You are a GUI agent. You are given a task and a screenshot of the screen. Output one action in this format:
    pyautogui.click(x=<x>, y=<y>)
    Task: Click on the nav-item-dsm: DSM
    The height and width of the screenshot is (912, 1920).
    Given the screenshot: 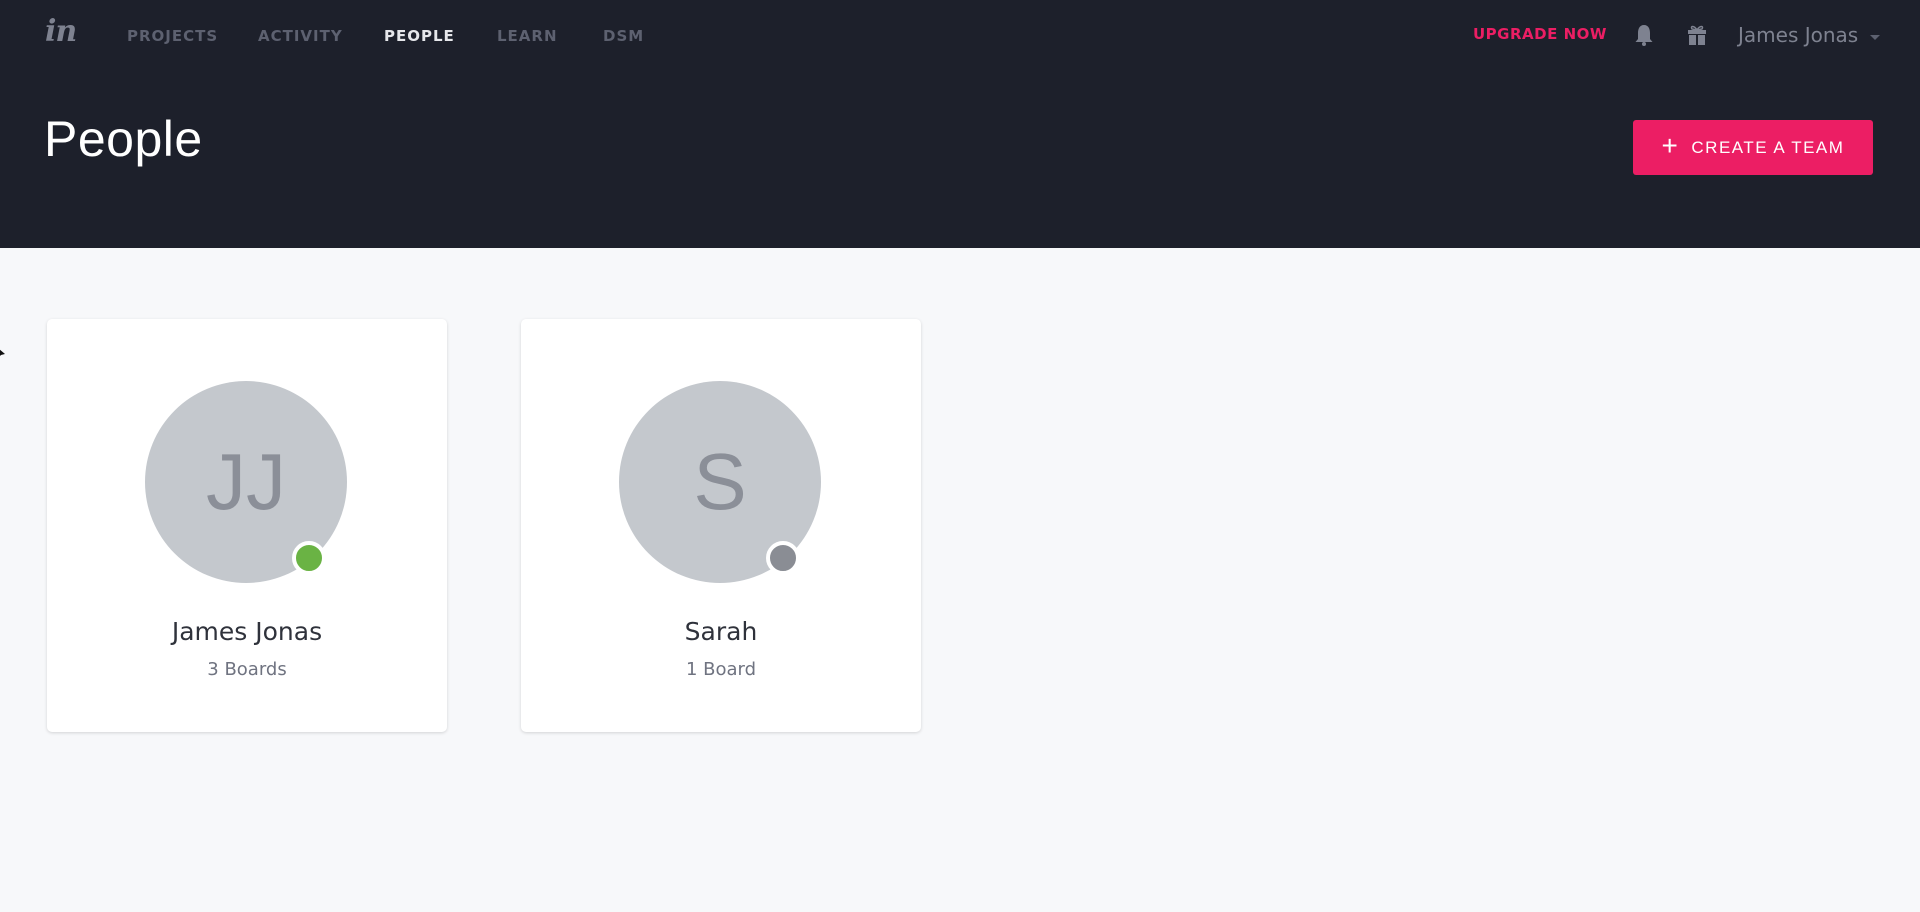 What is the action you would take?
    pyautogui.click(x=623, y=36)
    